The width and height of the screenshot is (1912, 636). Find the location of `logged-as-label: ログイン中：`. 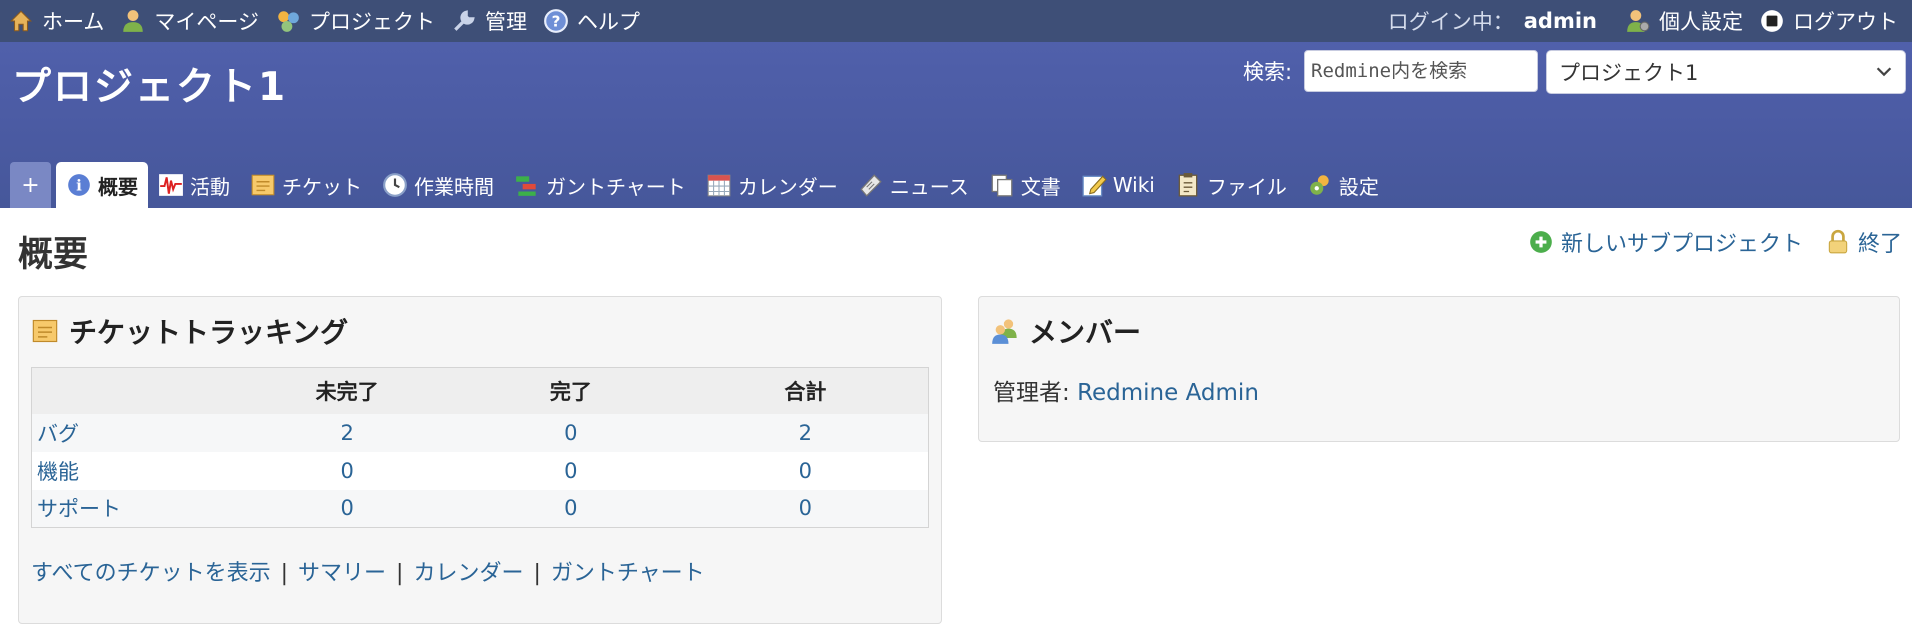

logged-as-label: ログイン中： is located at coordinates (1450, 22).